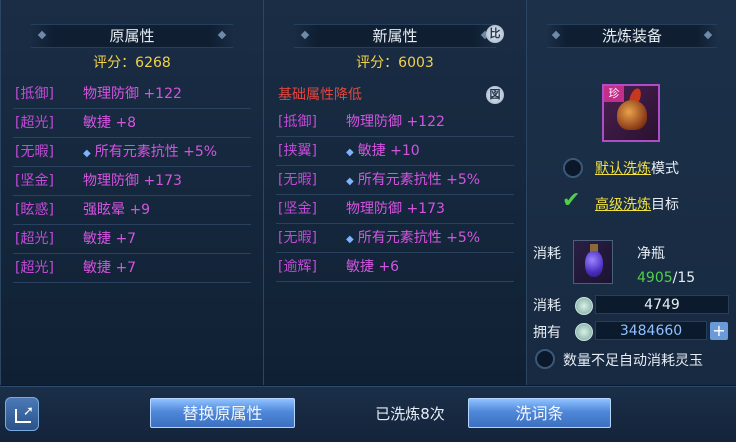 Image resolution: width=736 pixels, height=442 pixels. Describe the element at coordinates (614, 94) in the screenshot. I see `rarity-badge: 珍` at that location.